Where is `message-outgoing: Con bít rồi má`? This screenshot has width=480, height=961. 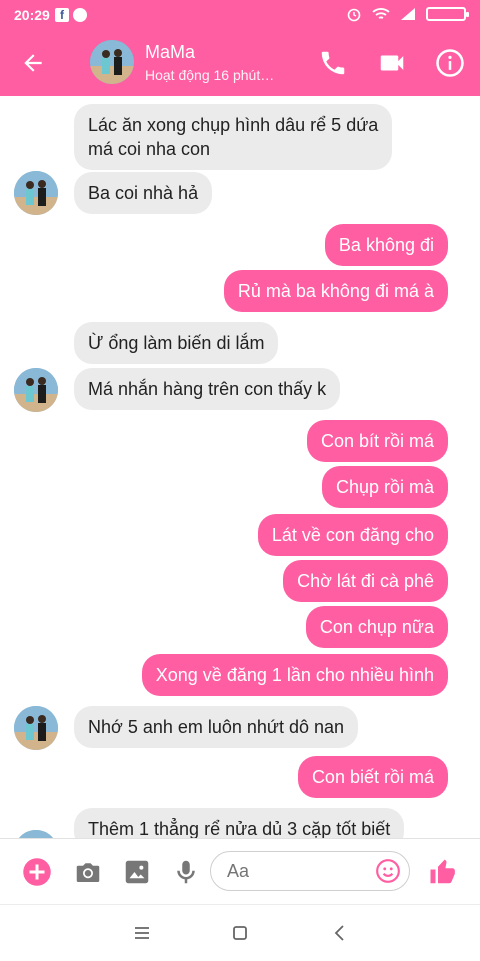
message-outgoing: Con bít rồi má is located at coordinates (377, 441).